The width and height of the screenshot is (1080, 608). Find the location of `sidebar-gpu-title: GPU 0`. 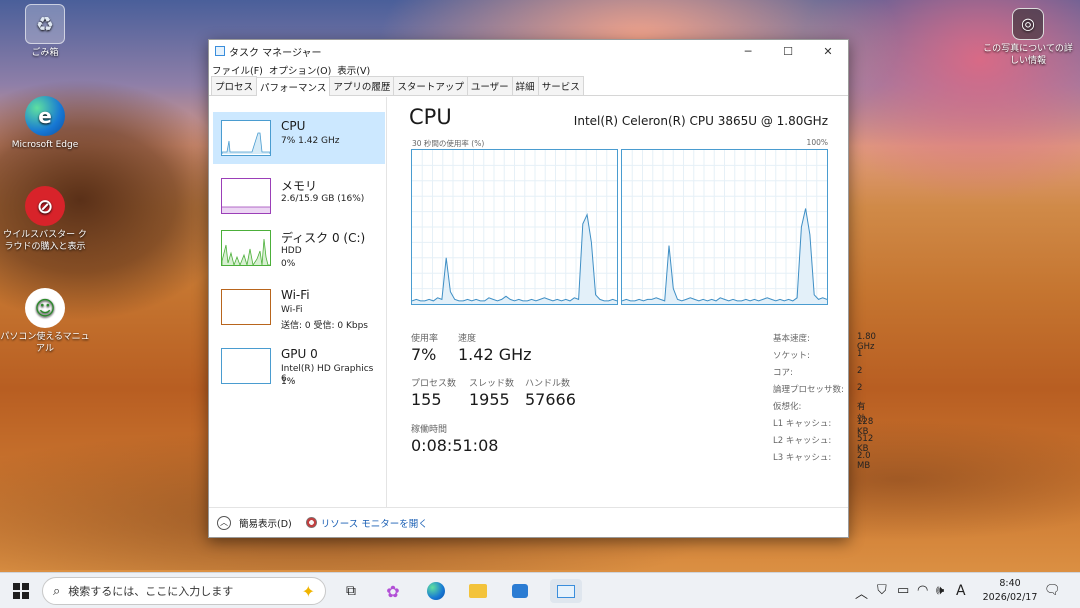

sidebar-gpu-title: GPU 0 is located at coordinates (299, 354).